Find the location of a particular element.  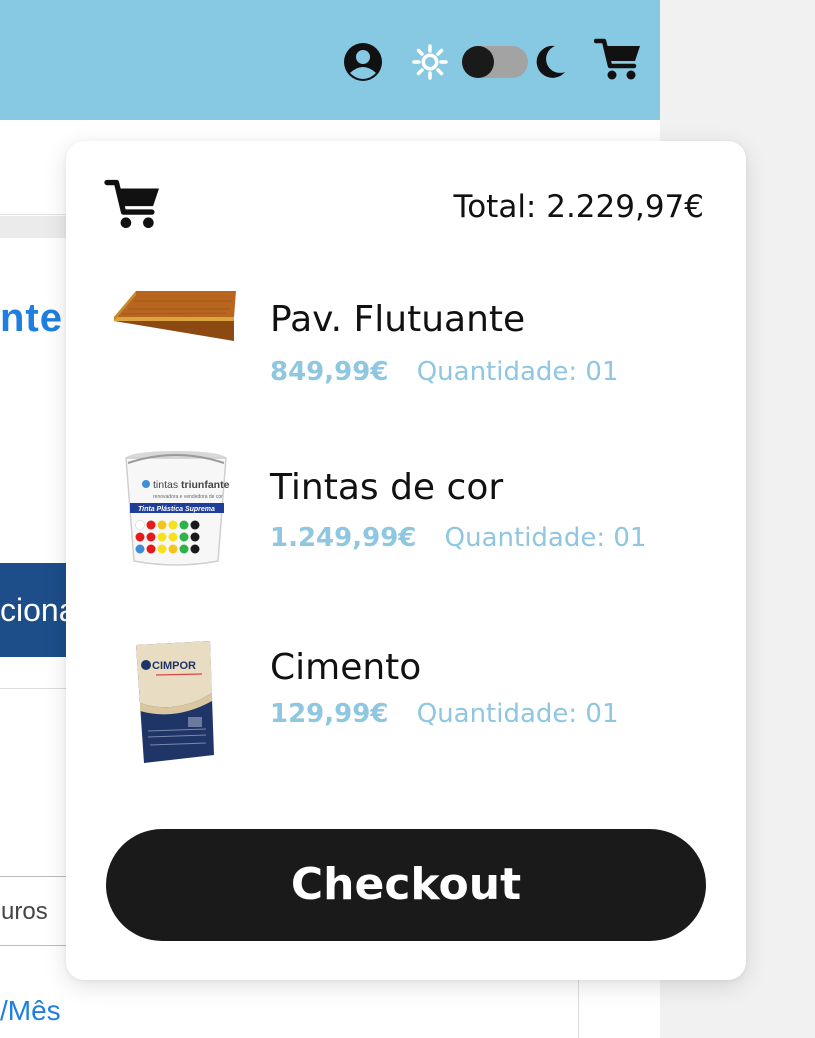

cart-item: Pav. Flutuante 849,99€ Quantidade: 01 is located at coordinates (406, 324).